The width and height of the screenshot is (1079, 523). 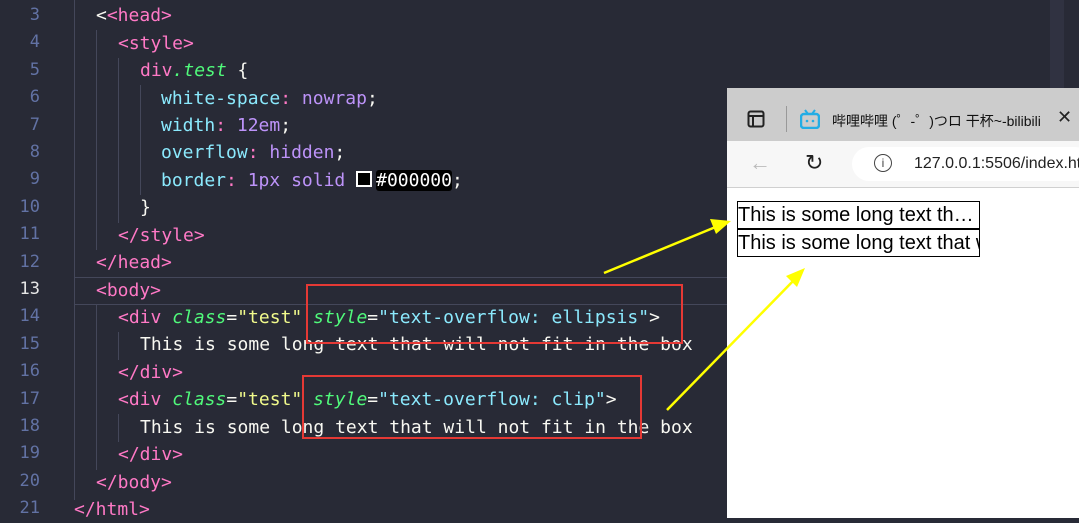 I want to click on annotation-arrows, so click(x=704, y=315).